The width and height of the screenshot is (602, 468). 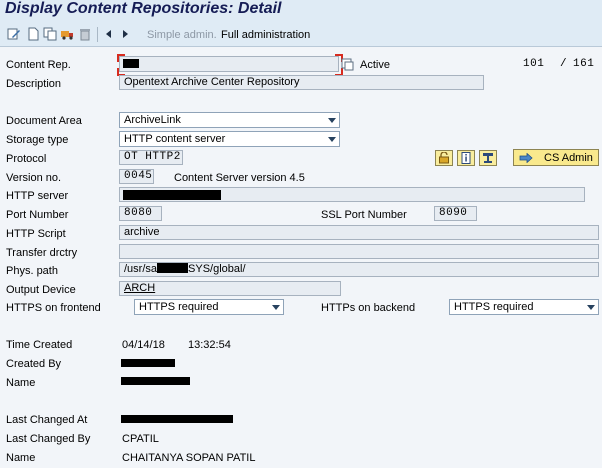 I want to click on phys-path-field: /usr/sa SYS/global/, so click(x=359, y=269).